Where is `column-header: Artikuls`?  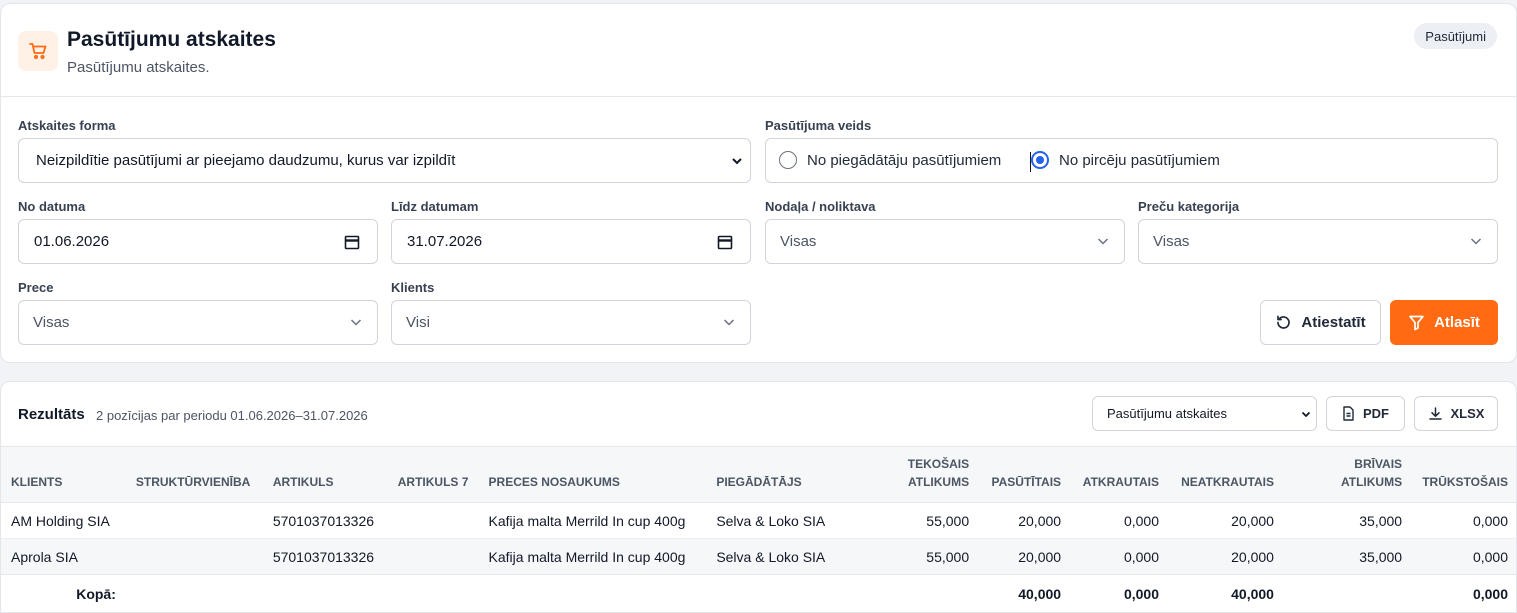
column-header: Artikuls is located at coordinates (325, 475).